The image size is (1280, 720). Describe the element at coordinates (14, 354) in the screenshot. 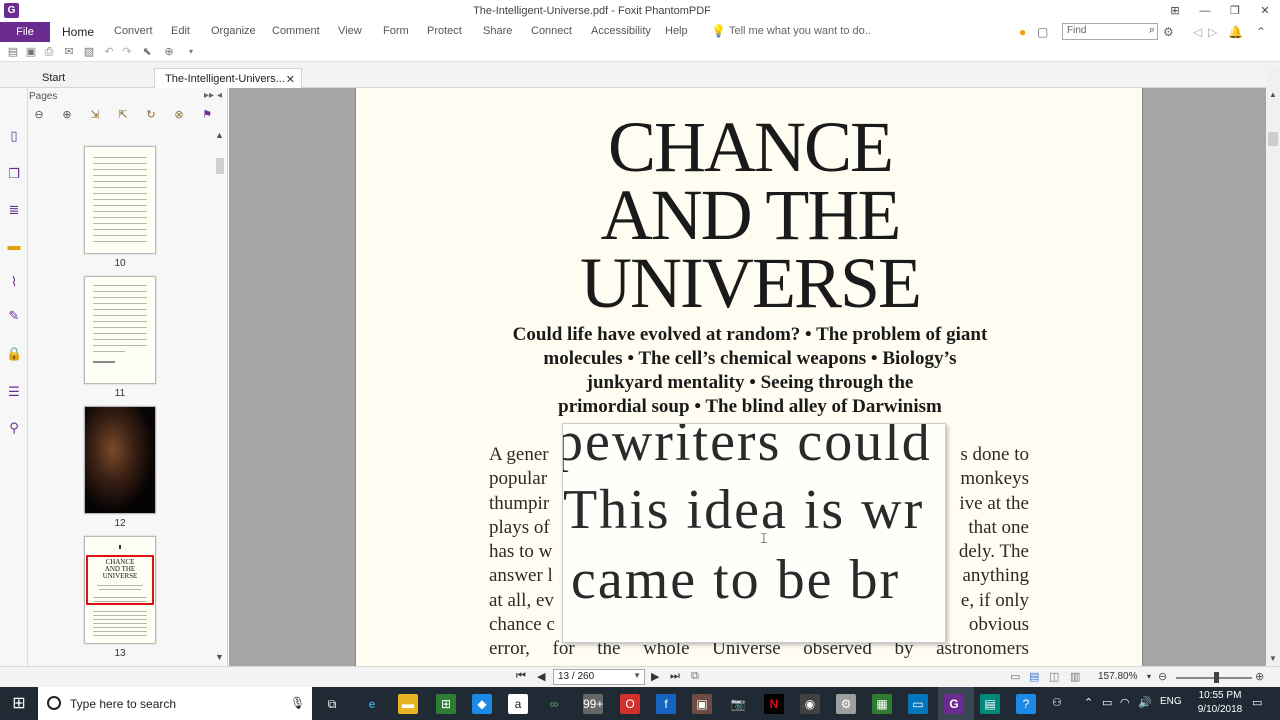

I see `security-lock-icon: 🔒` at that location.